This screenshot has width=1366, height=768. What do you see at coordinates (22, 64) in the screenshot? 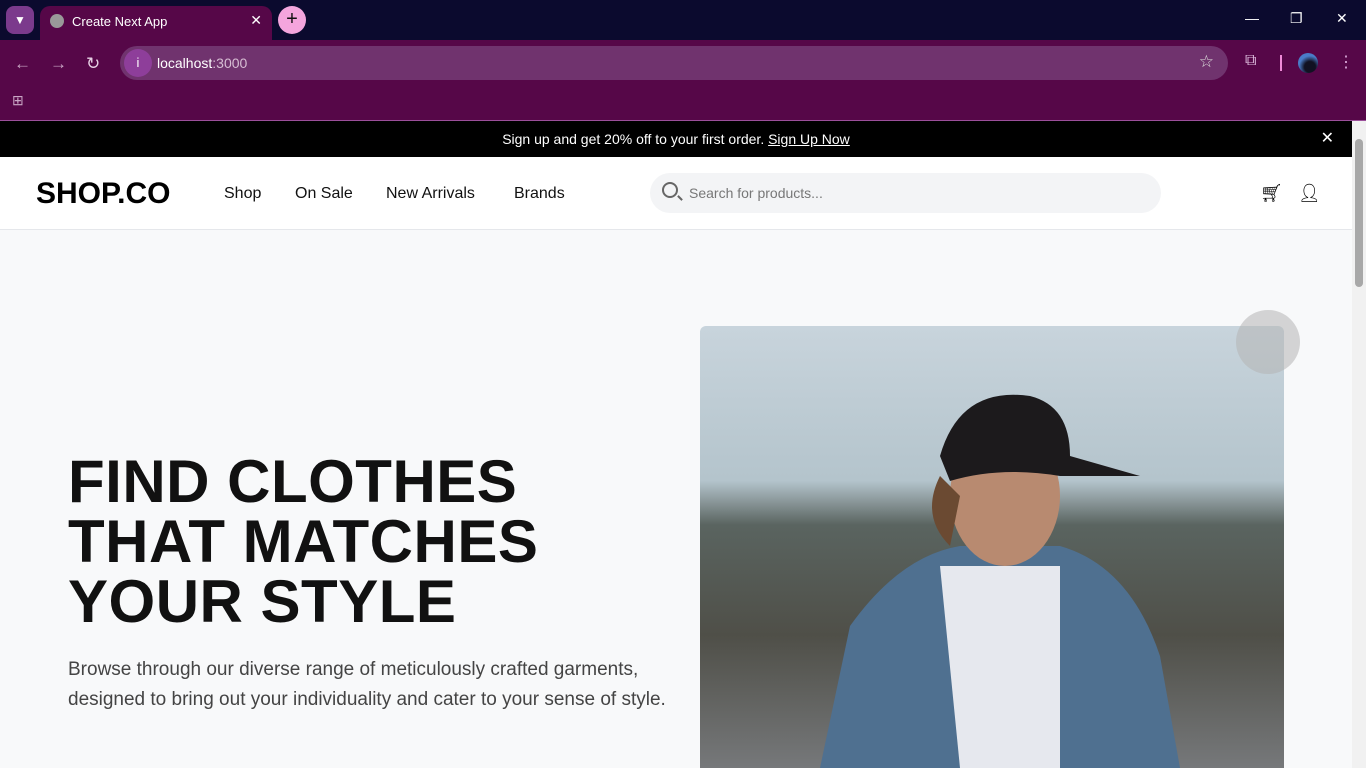
I see `back-button: ←` at bounding box center [22, 64].